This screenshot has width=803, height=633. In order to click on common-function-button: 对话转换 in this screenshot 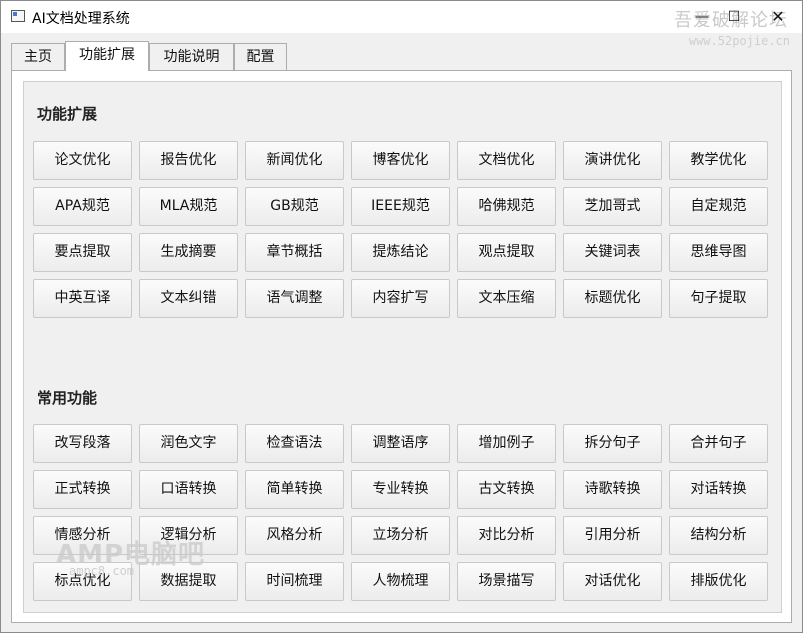, I will do `click(718, 489)`.